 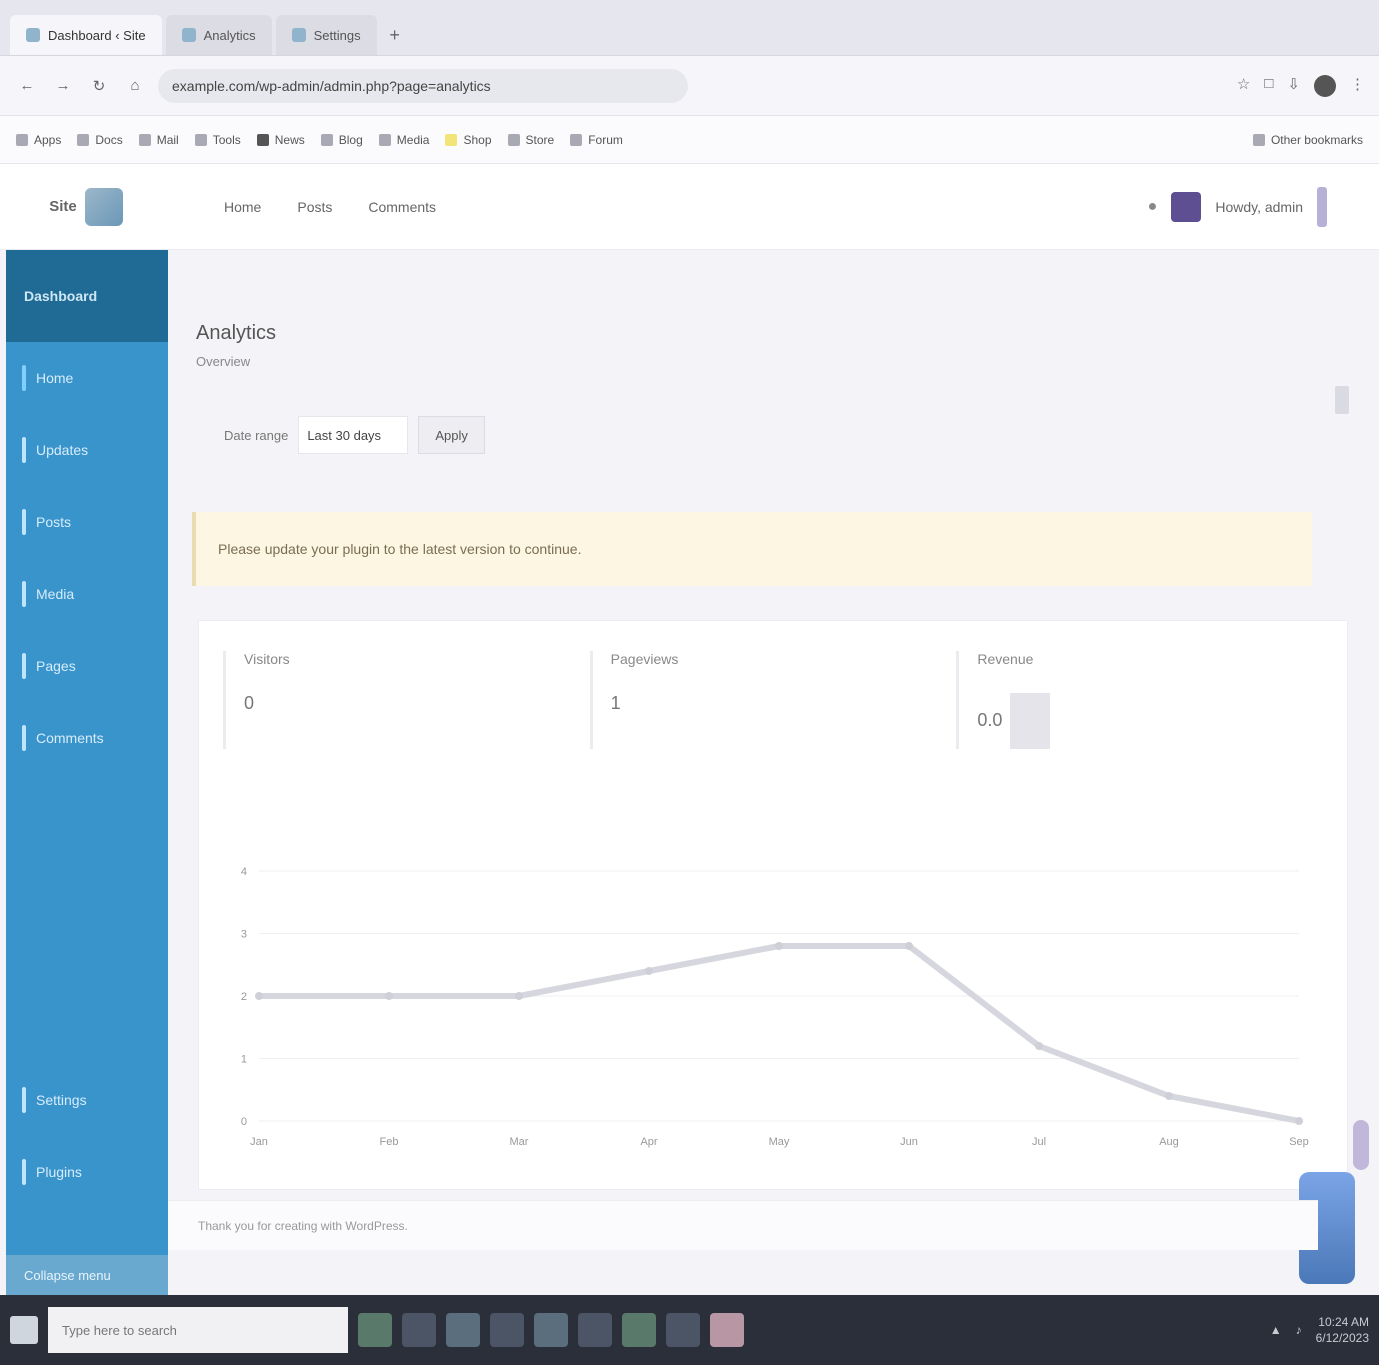 I want to click on browser-tab-title: Settings, so click(x=337, y=35).